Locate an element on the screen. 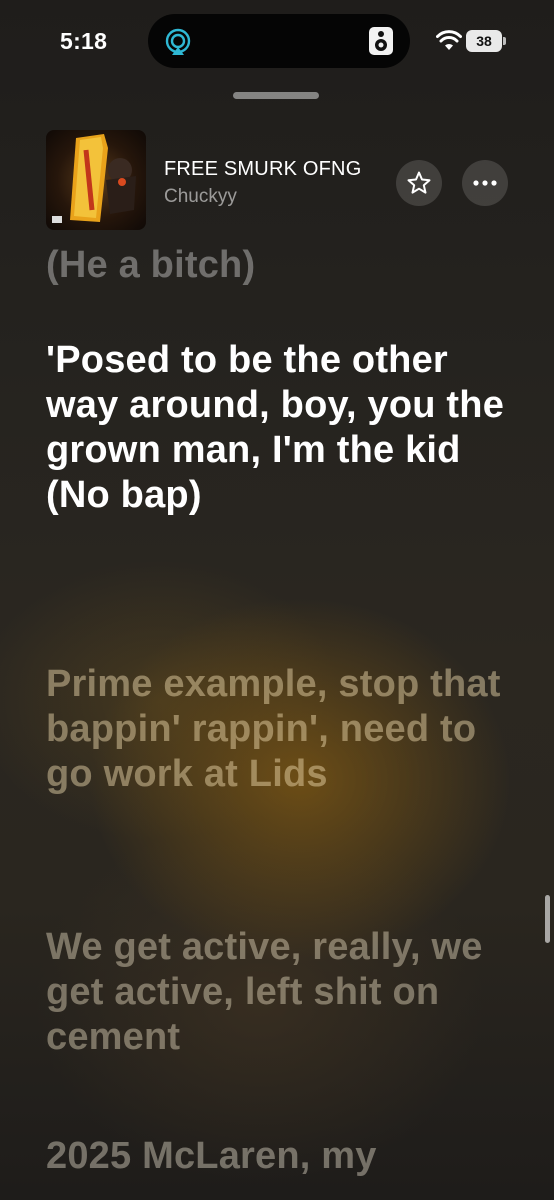  album-artwork is located at coordinates (96, 180).